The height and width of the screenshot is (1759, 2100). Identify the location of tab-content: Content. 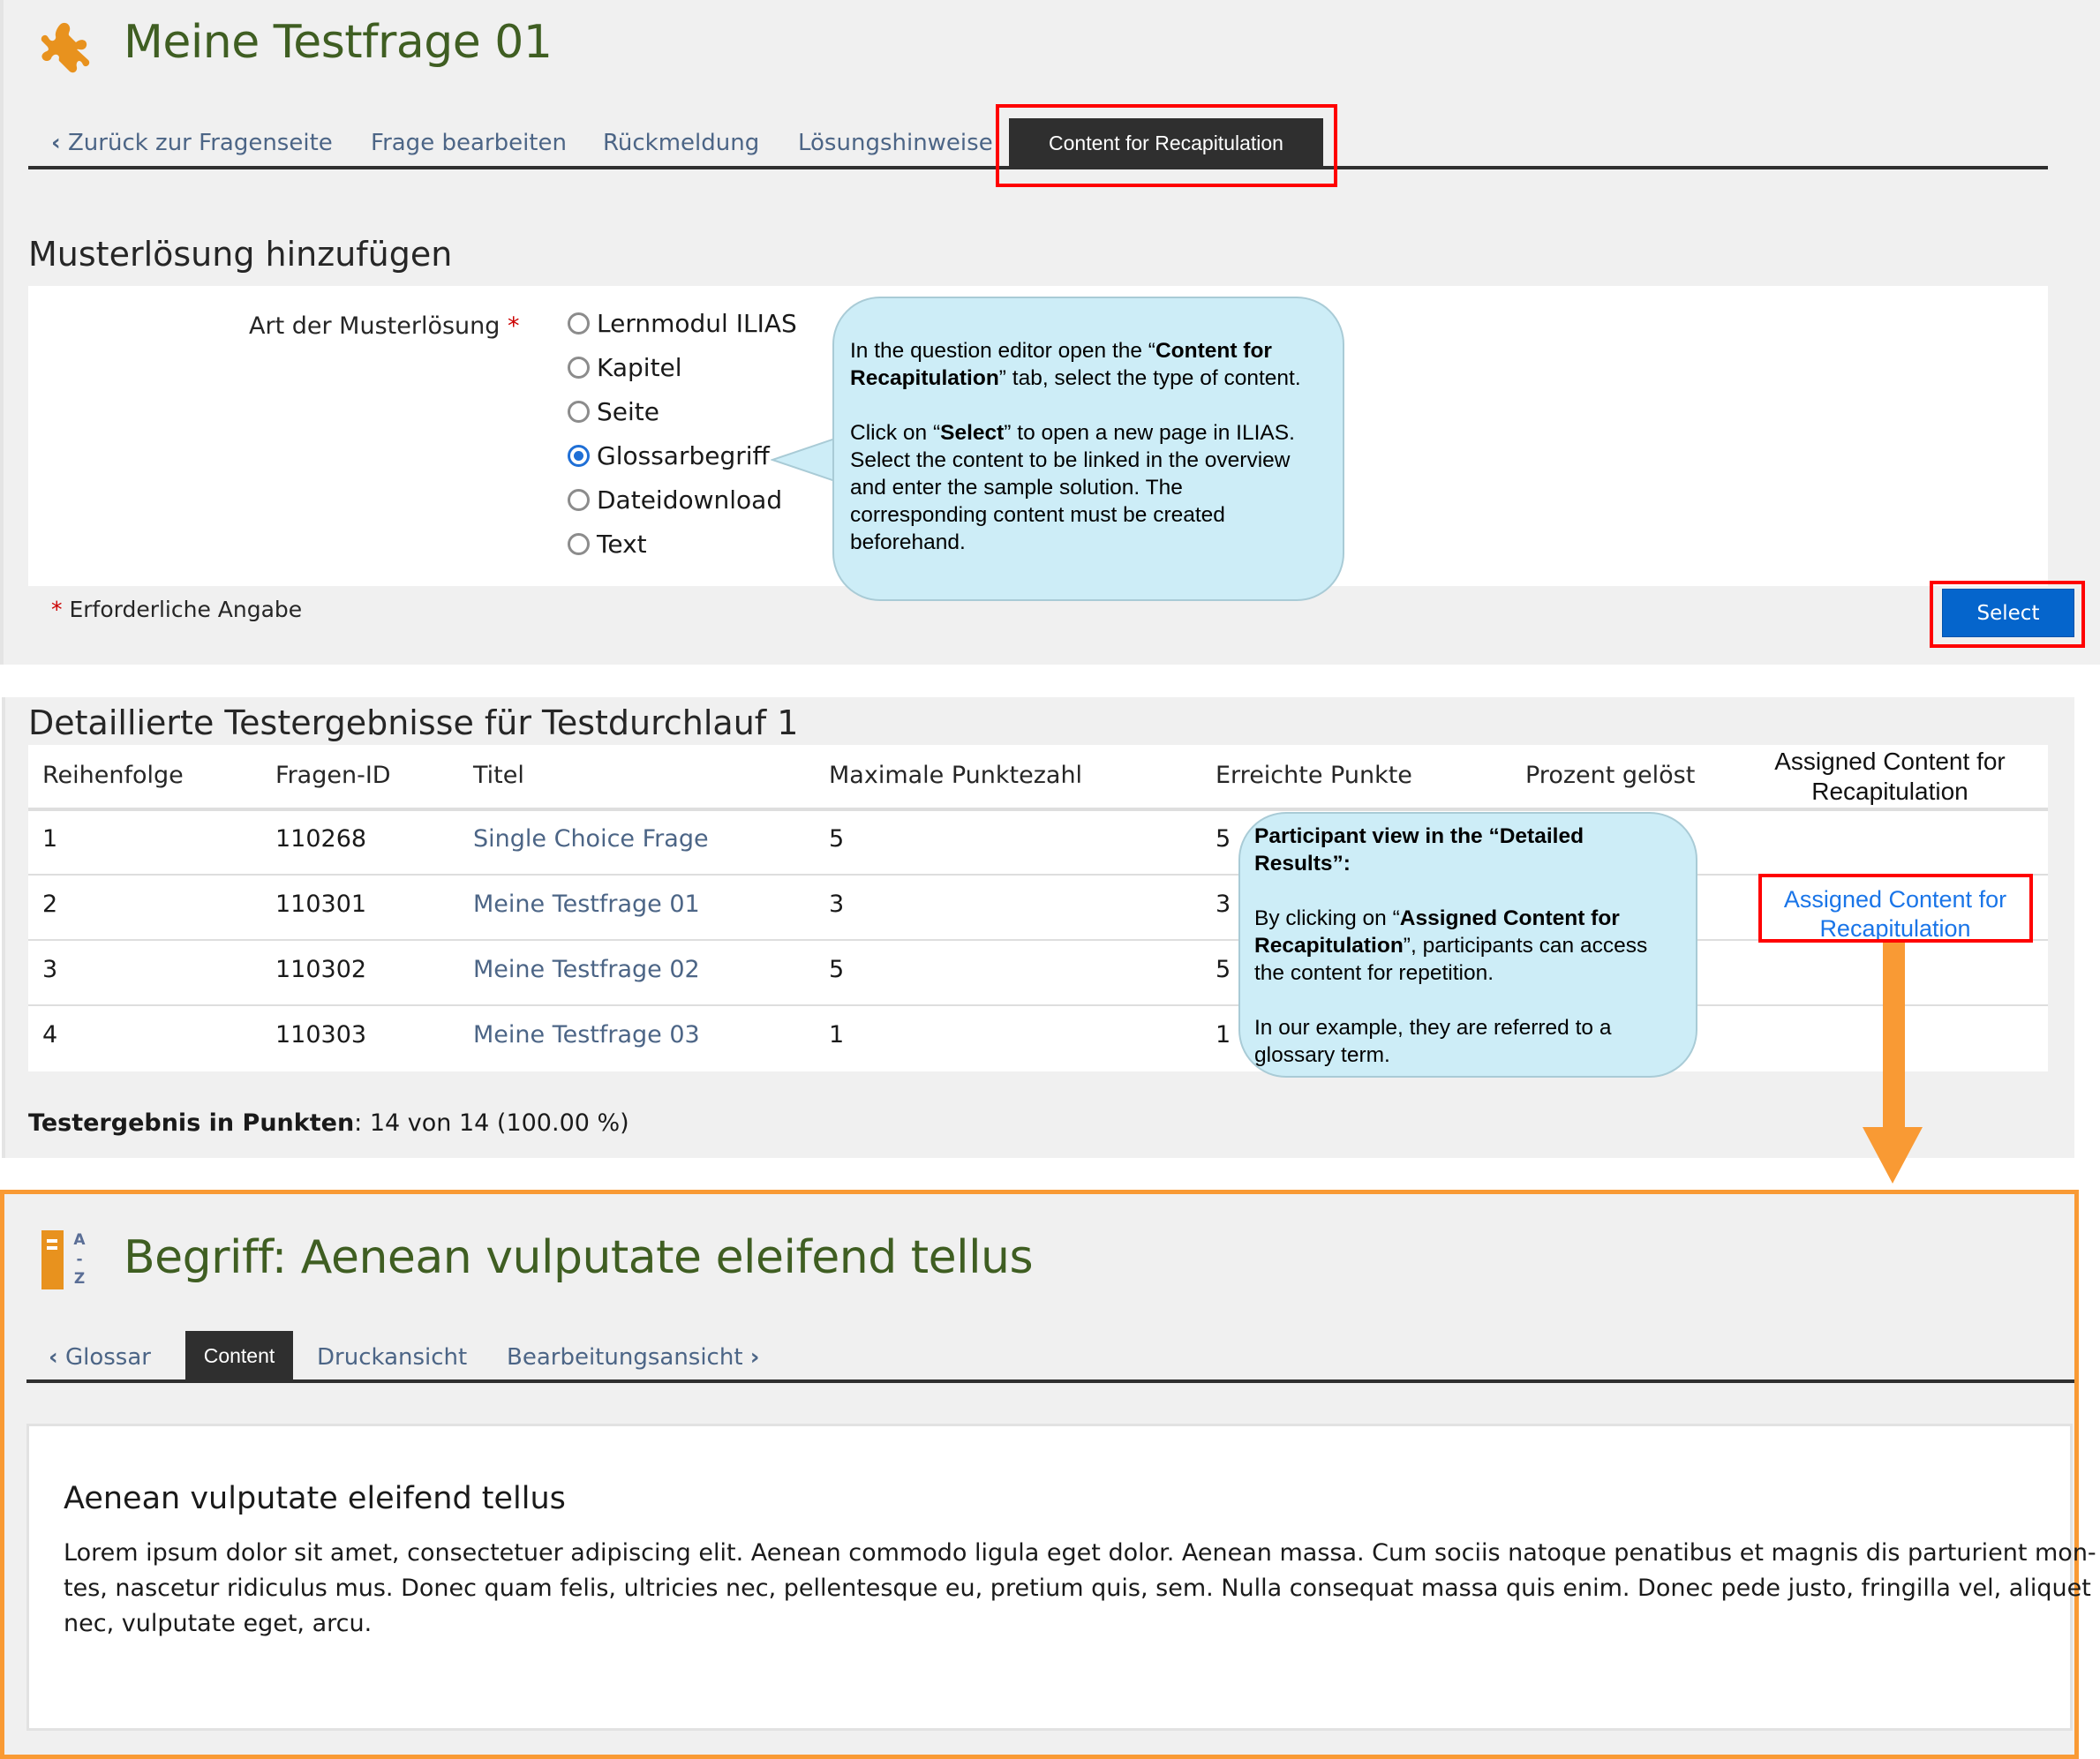
(239, 1356).